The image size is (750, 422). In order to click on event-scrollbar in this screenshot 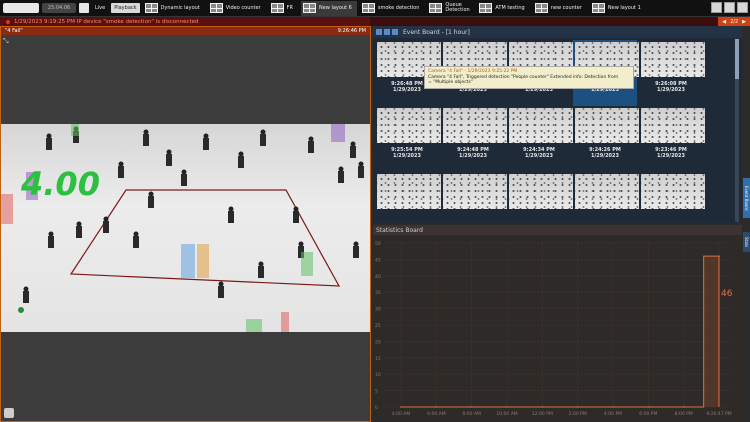, I will do `click(737, 130)`.